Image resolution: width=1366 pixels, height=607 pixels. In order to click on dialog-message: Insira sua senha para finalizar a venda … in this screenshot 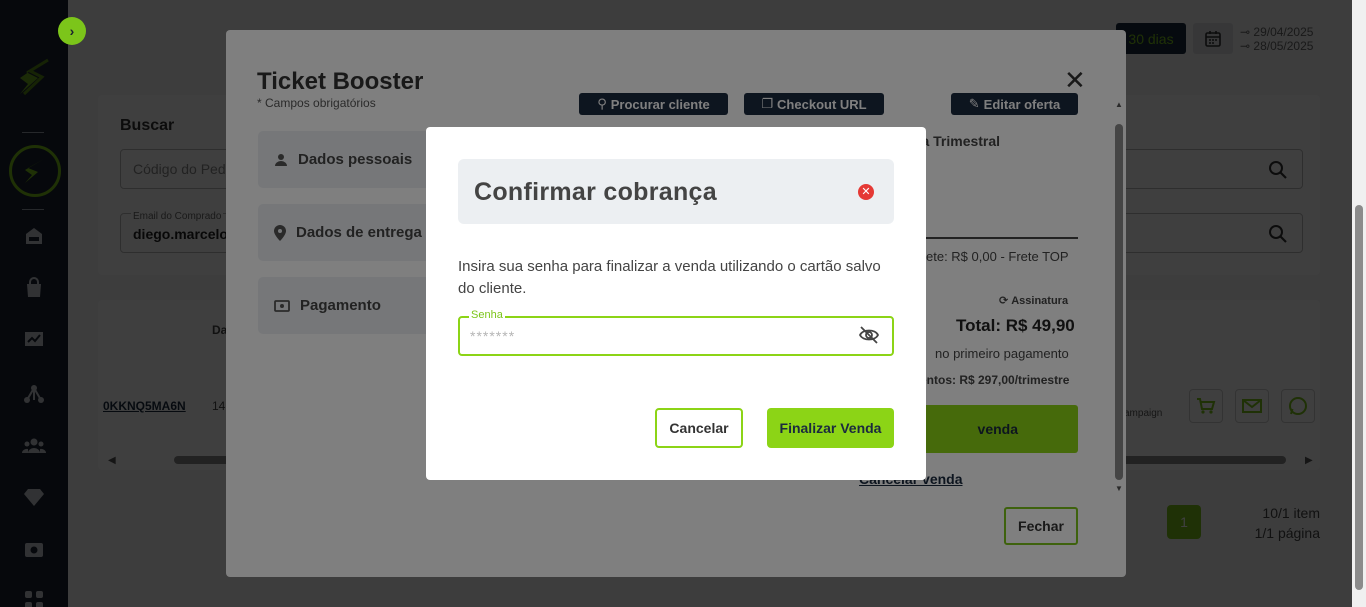, I will do `click(669, 277)`.